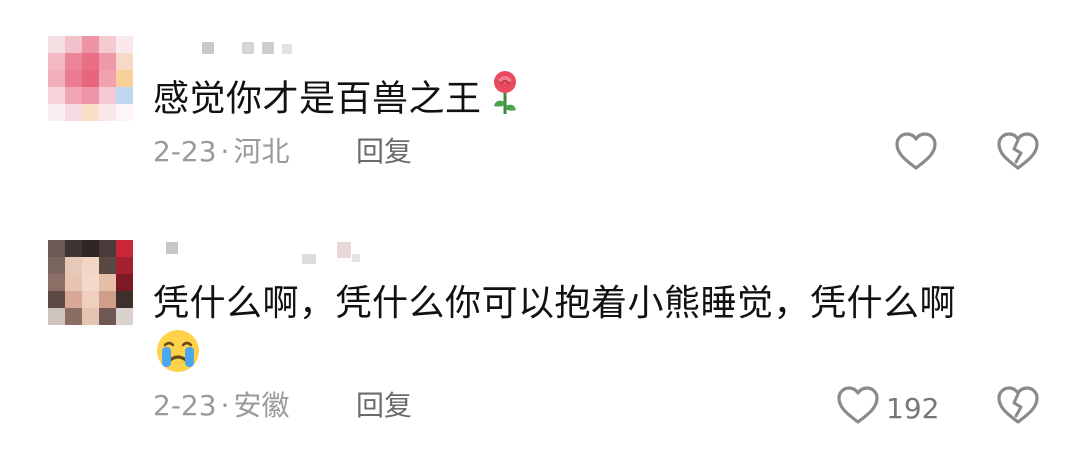 Image resolution: width=1080 pixels, height=456 pixels. I want to click on comment-location: 安徽, so click(261, 405).